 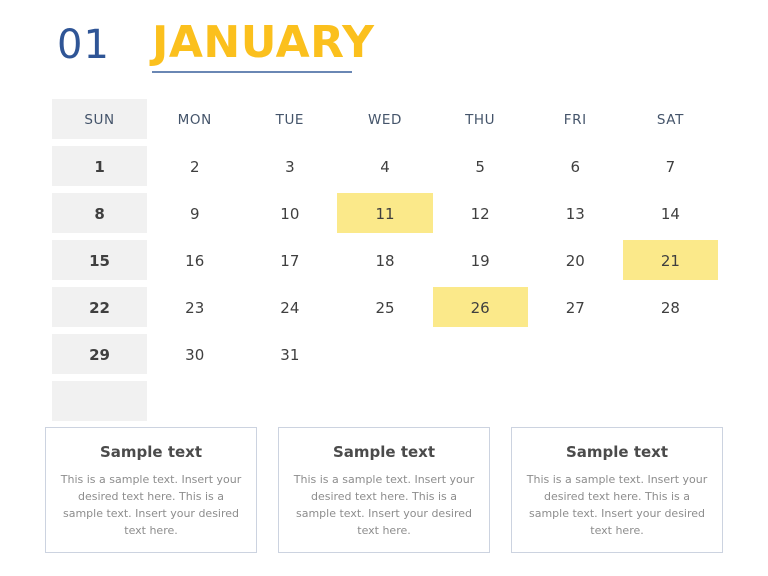 I want to click on day-number: 28, so click(x=670, y=307).